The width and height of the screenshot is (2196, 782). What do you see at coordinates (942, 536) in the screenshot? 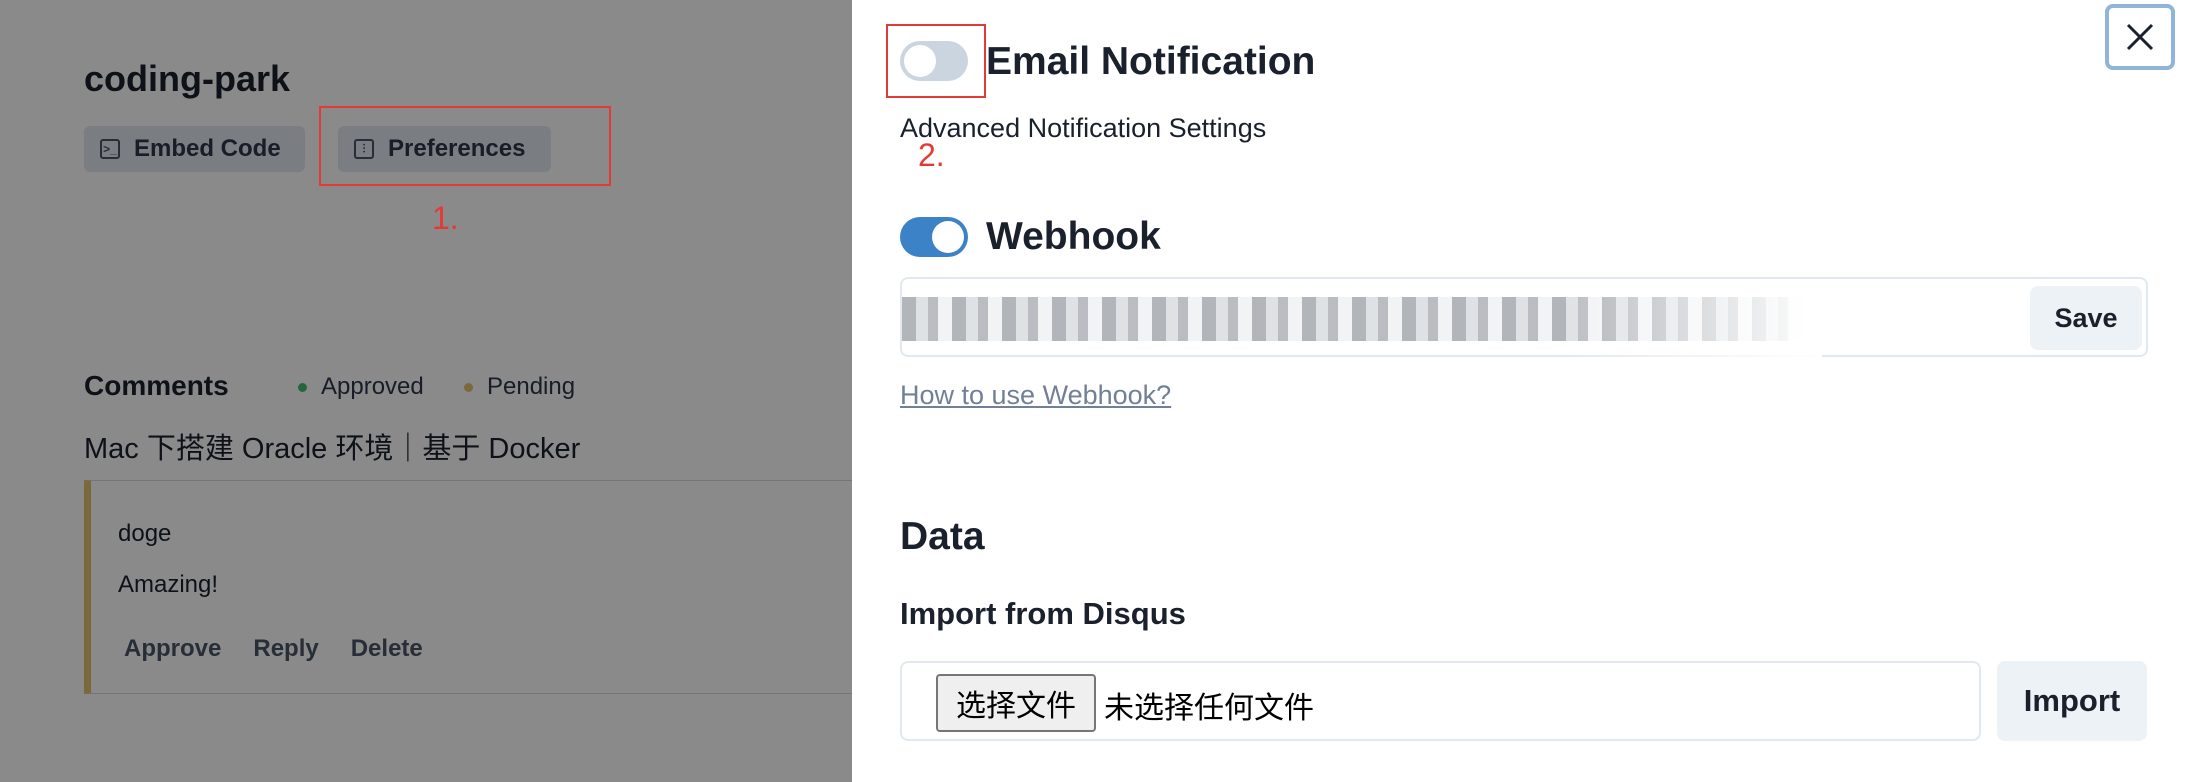
I see `data-heading: Data` at bounding box center [942, 536].